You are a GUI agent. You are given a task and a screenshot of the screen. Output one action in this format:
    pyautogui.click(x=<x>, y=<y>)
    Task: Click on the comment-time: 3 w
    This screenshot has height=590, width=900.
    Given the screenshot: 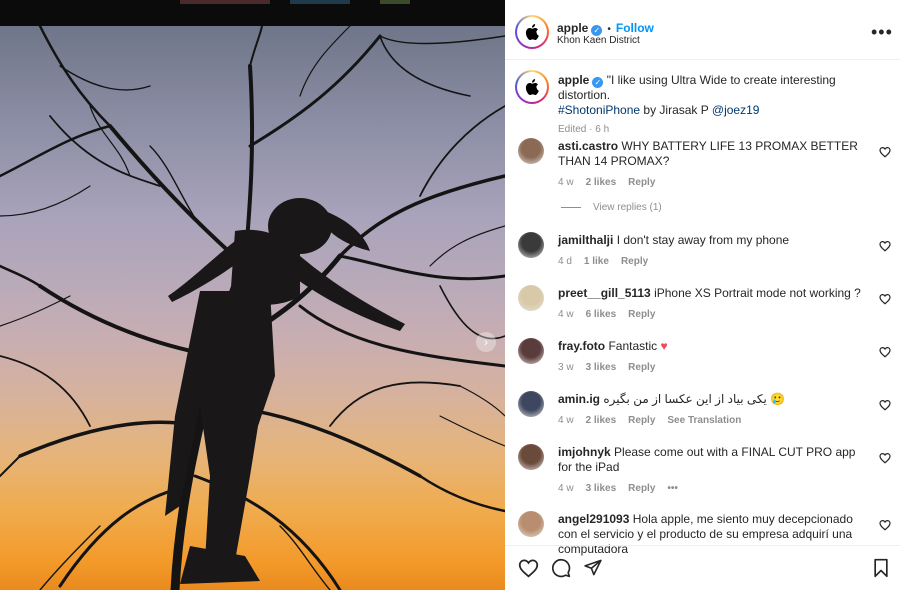 What is the action you would take?
    pyautogui.click(x=566, y=367)
    